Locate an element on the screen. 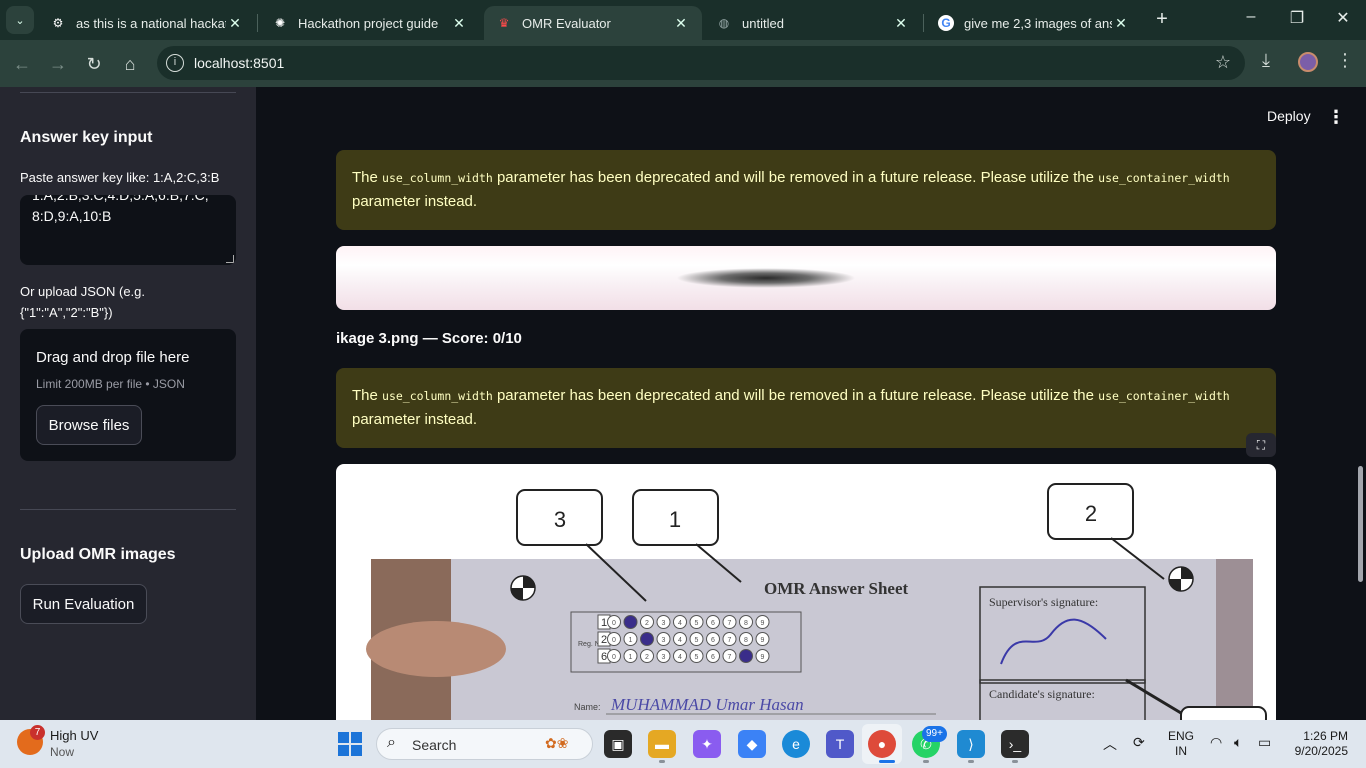 This screenshot has width=1366, height=768. search-icon: ⌕ is located at coordinates (391, 742).